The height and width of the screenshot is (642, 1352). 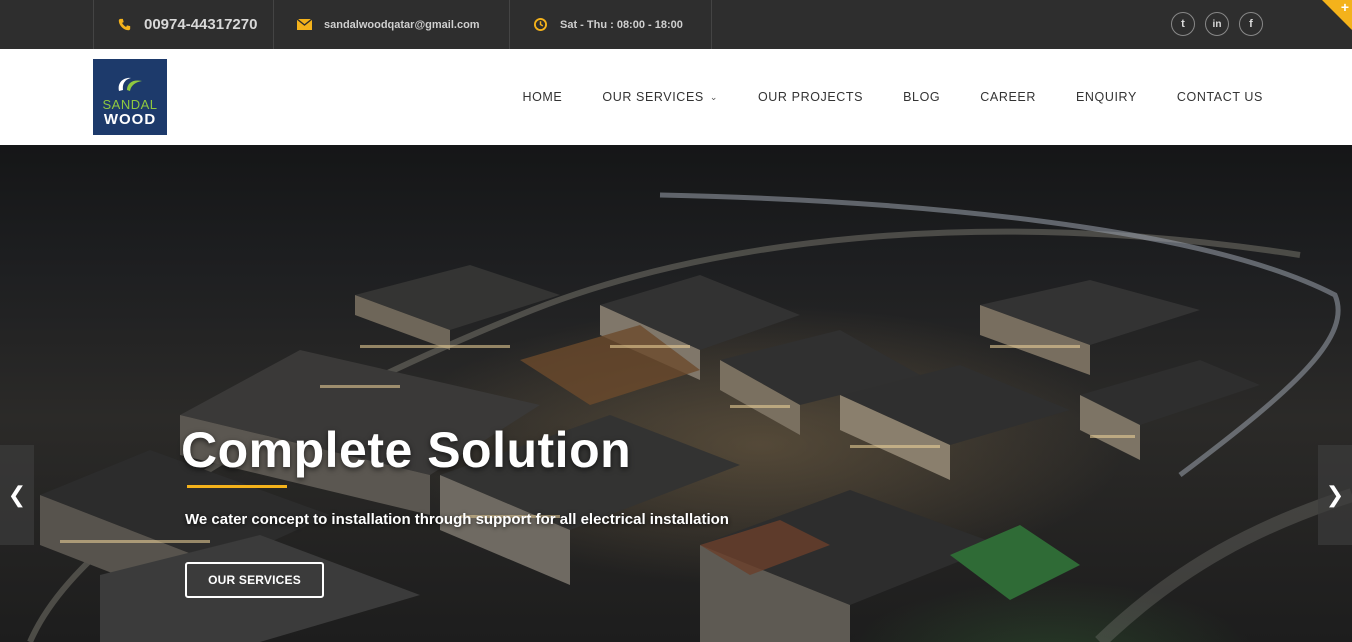 I want to click on nav-home-label: HOME, so click(x=542, y=97).